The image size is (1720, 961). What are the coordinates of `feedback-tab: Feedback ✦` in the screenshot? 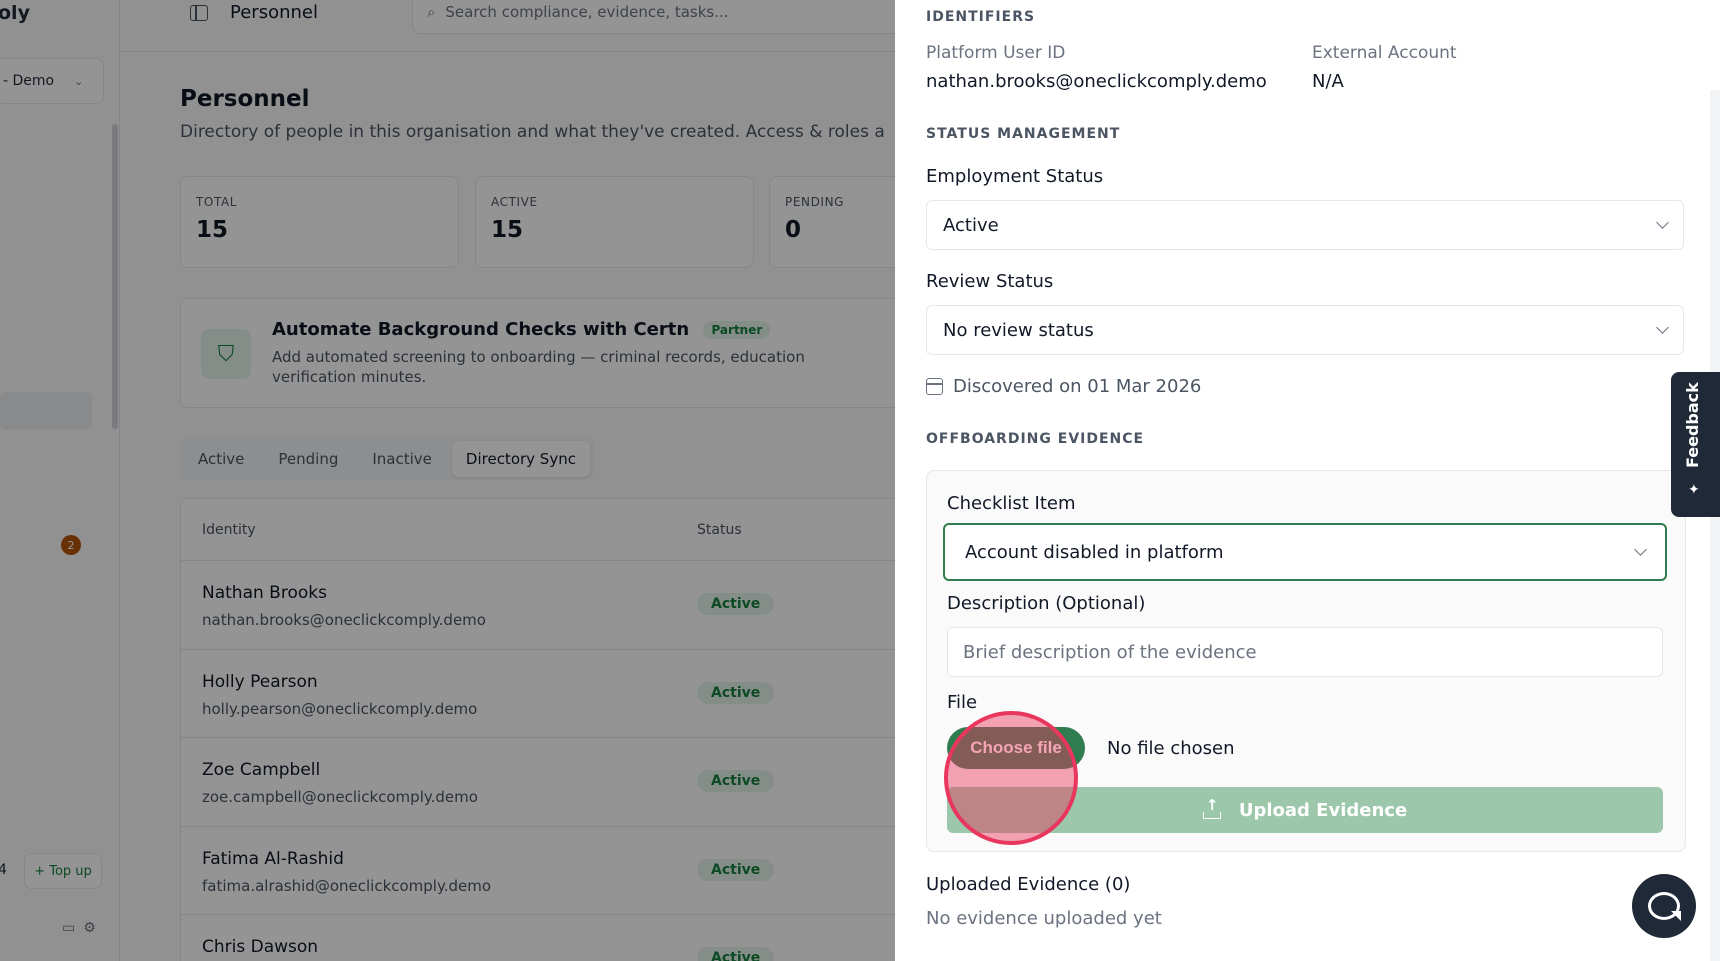 It's located at (1695, 444).